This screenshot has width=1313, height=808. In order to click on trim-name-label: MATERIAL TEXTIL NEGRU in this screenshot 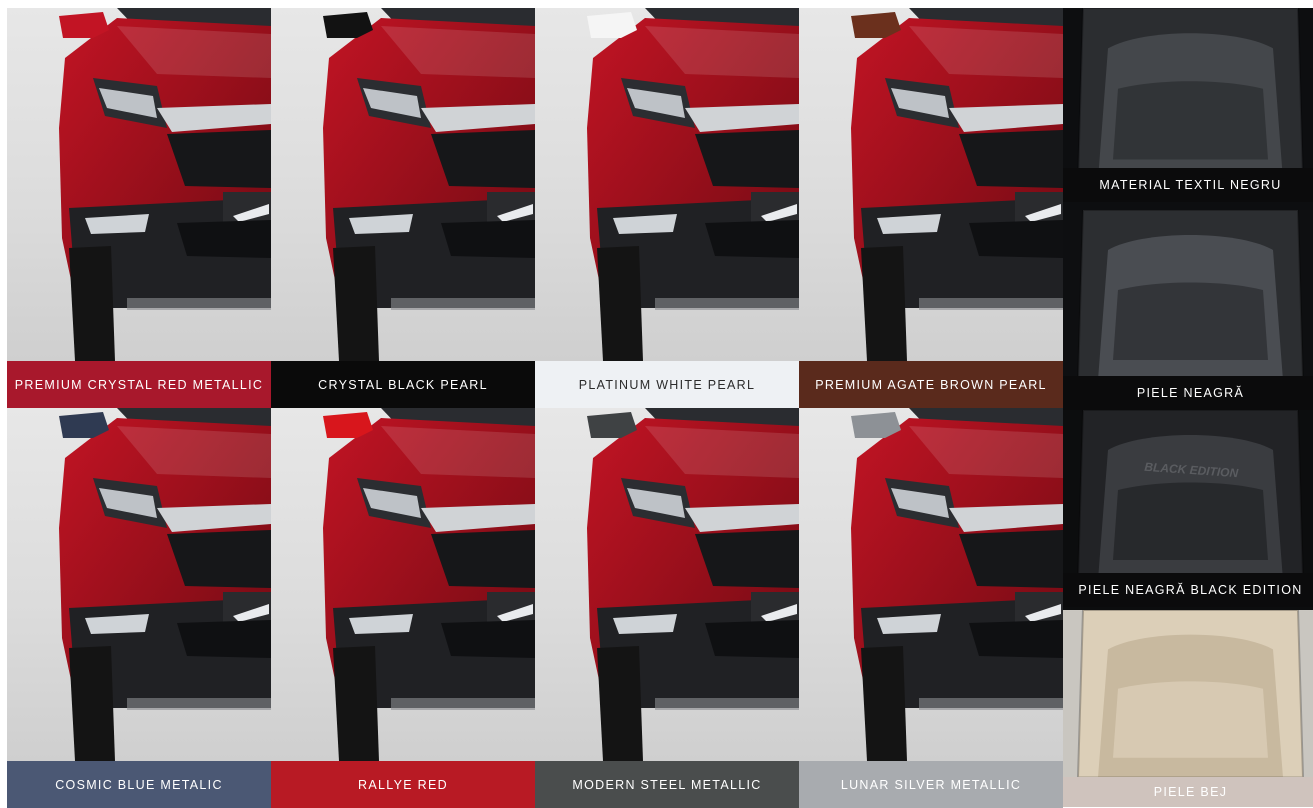, I will do `click(1188, 185)`.